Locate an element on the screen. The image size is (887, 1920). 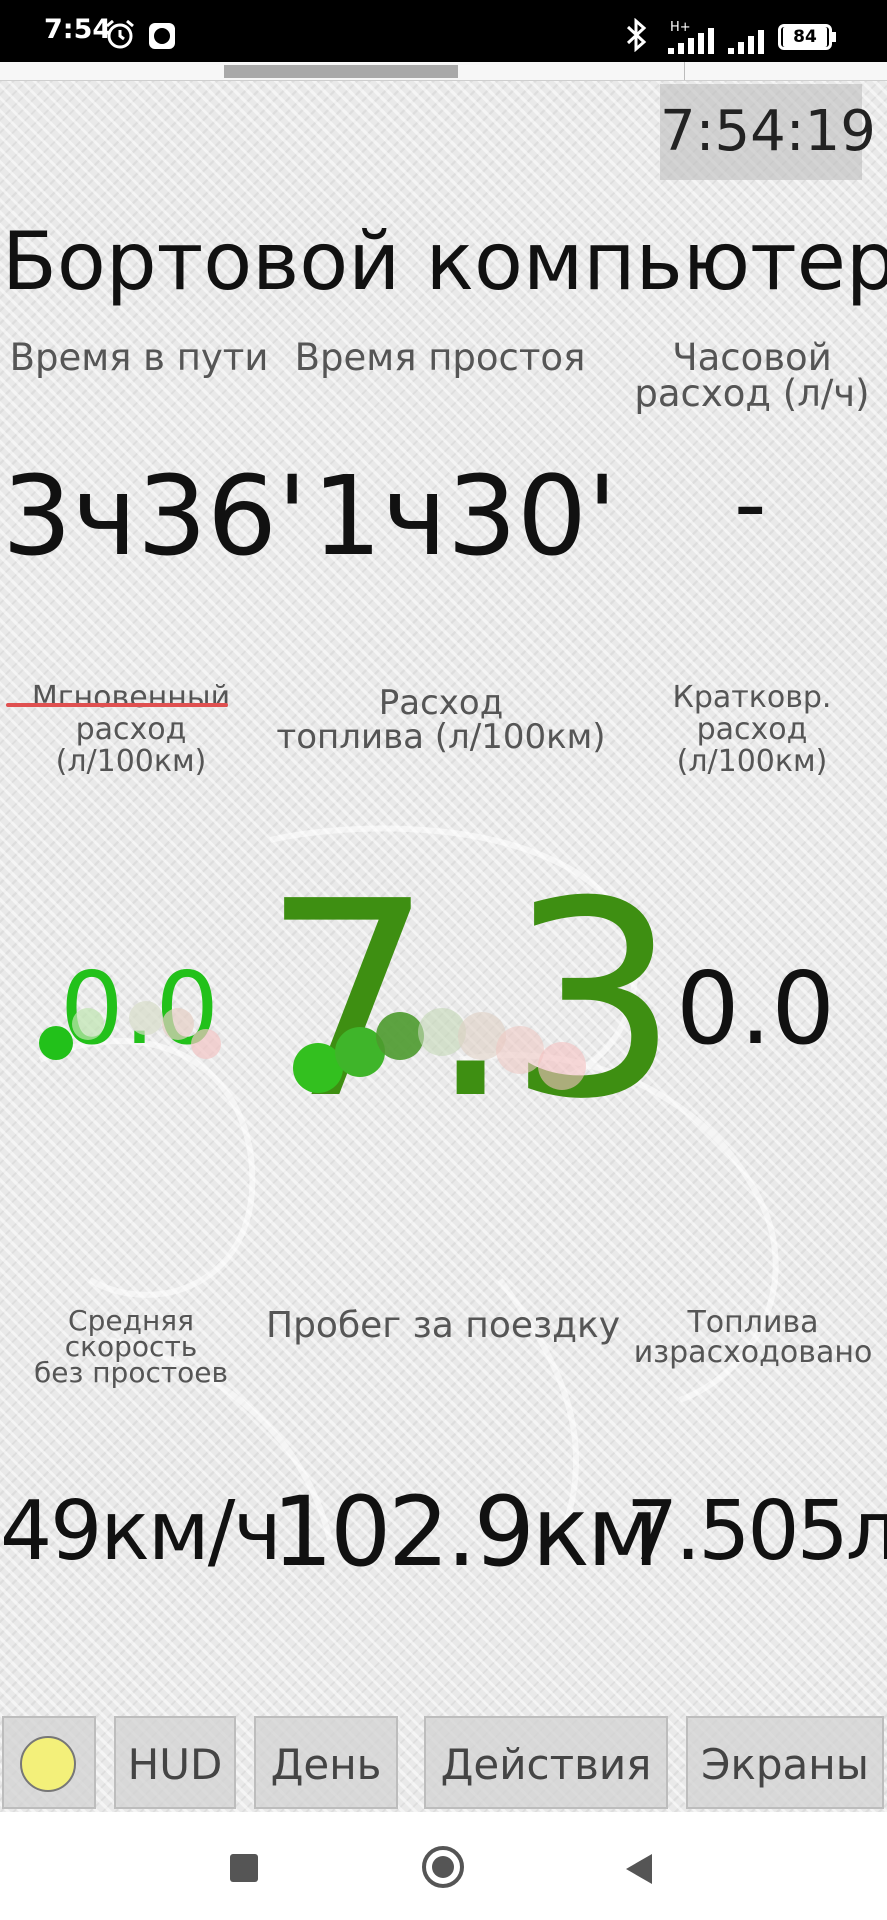
label-short-line1: Кратковр. is located at coordinates (752, 697).